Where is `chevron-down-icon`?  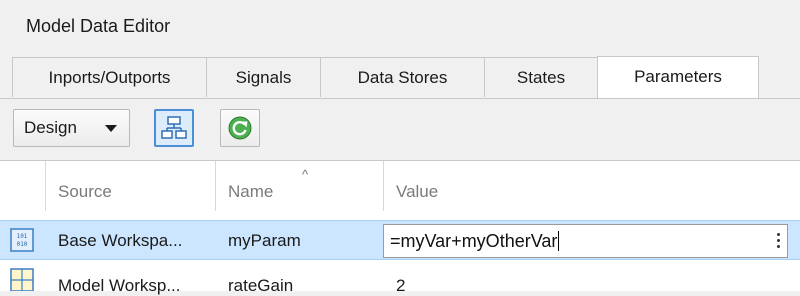
chevron-down-icon is located at coordinates (111, 128).